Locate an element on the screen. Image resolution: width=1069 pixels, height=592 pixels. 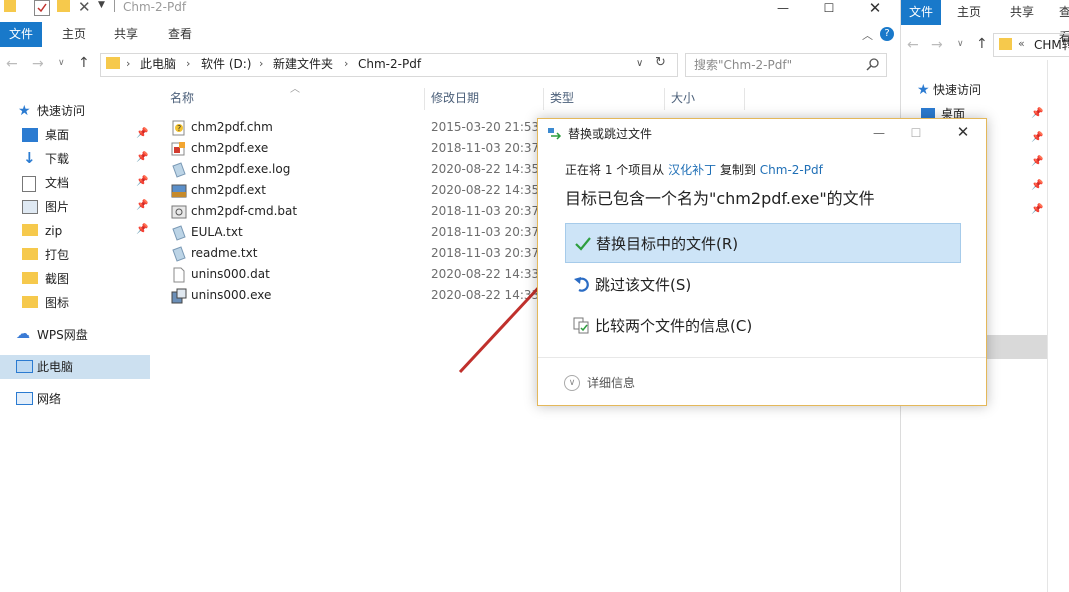
file-row: chm2pdf.ext 2020-08-22 14:35 is located at coordinates (355, 190).